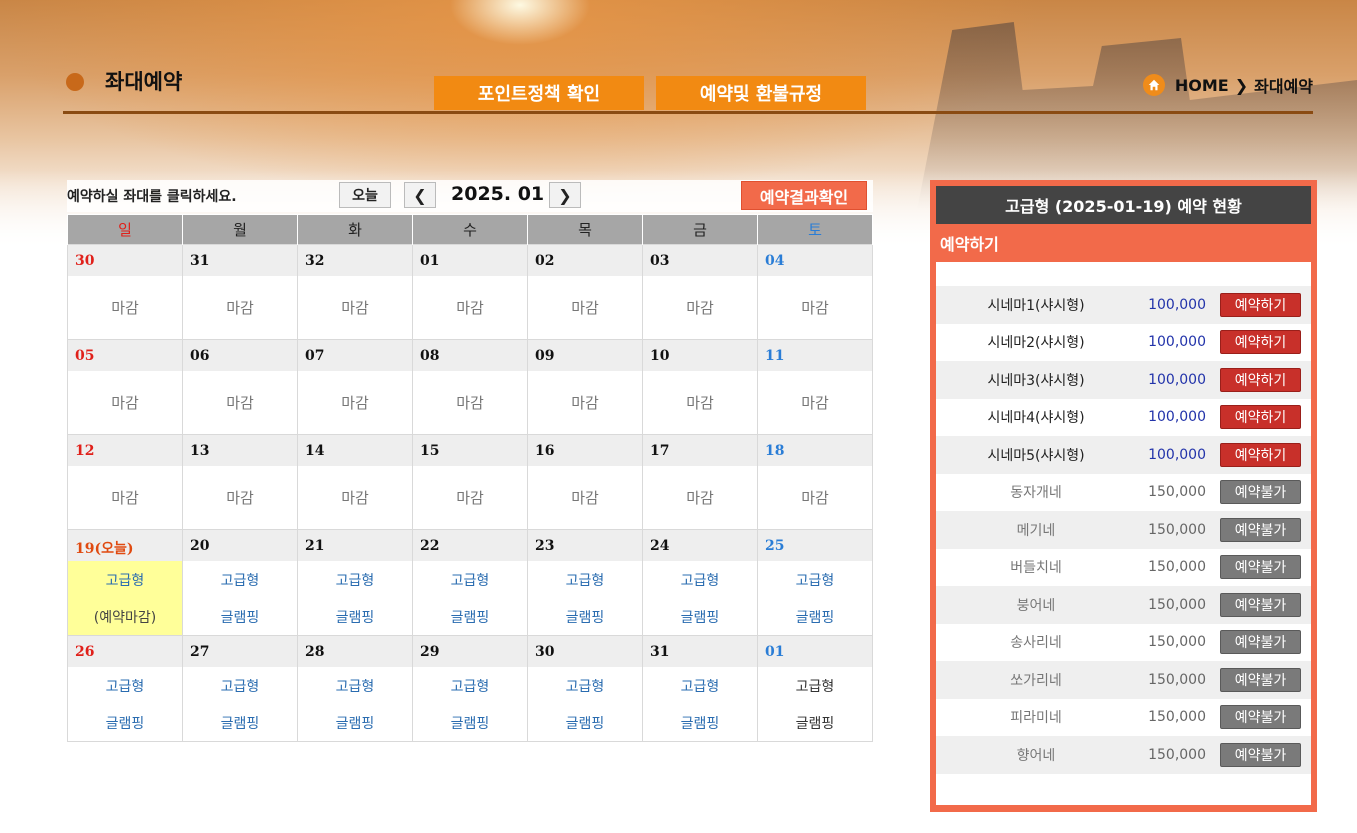  Describe the element at coordinates (125, 355) in the screenshot. I see `day-number: 05` at that location.